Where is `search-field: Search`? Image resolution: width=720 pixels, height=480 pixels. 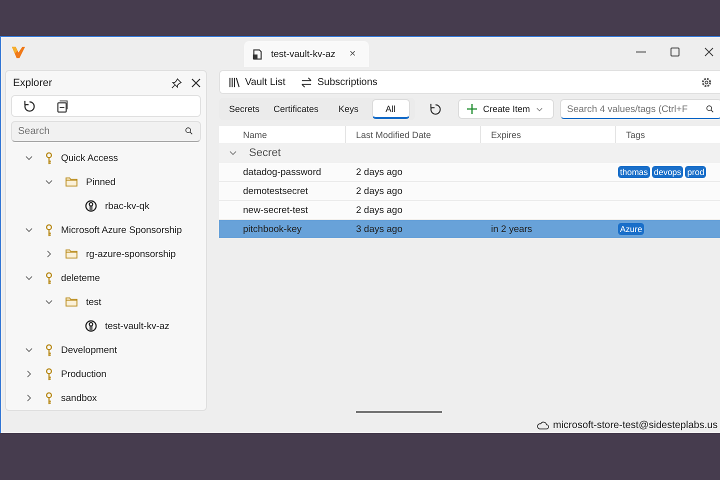
search-field: Search is located at coordinates (106, 131).